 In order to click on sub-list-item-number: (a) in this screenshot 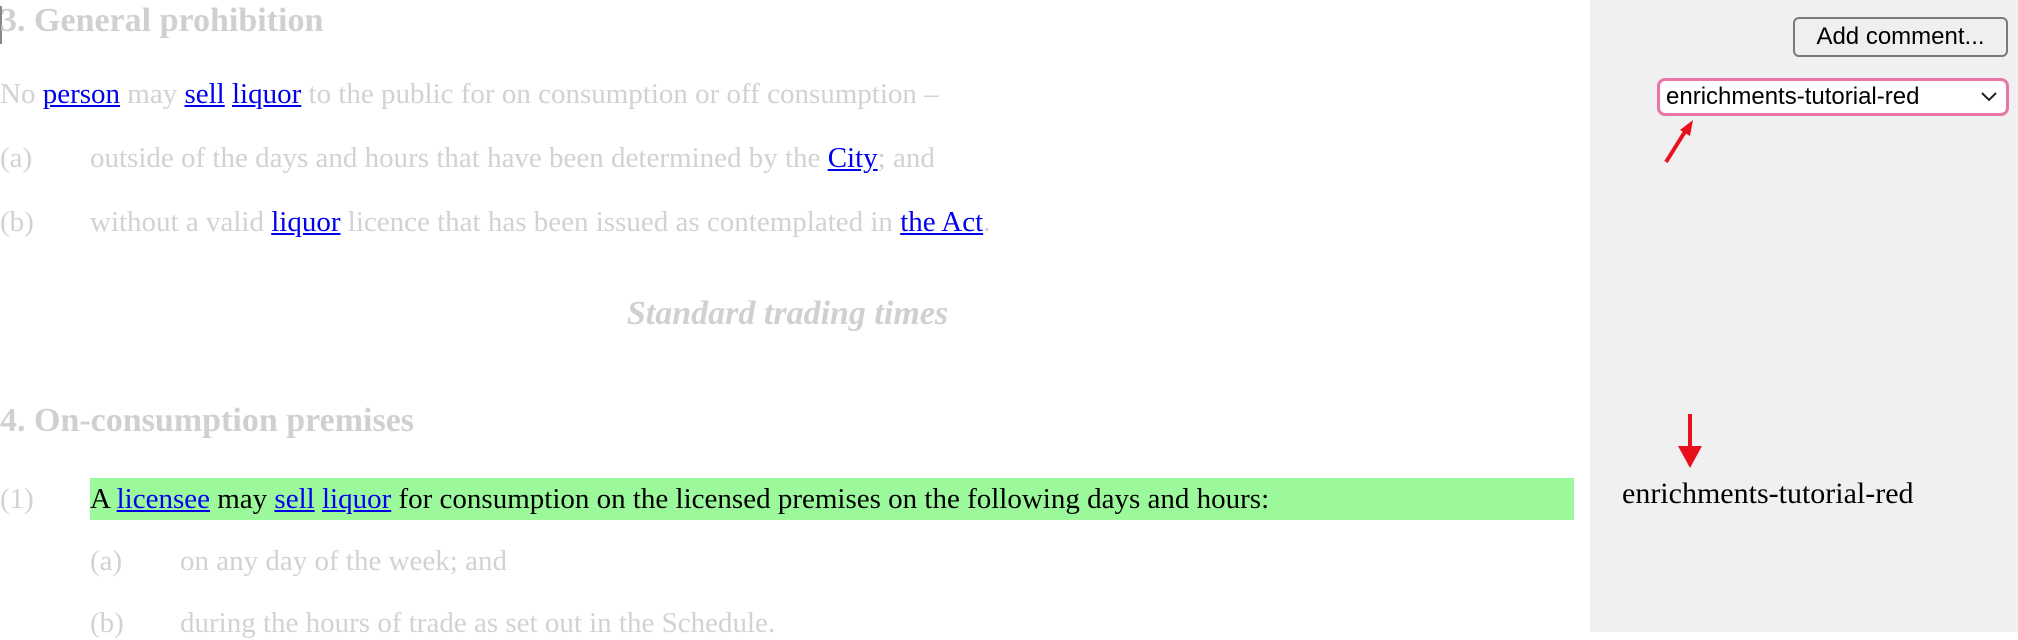, I will do `click(106, 561)`.